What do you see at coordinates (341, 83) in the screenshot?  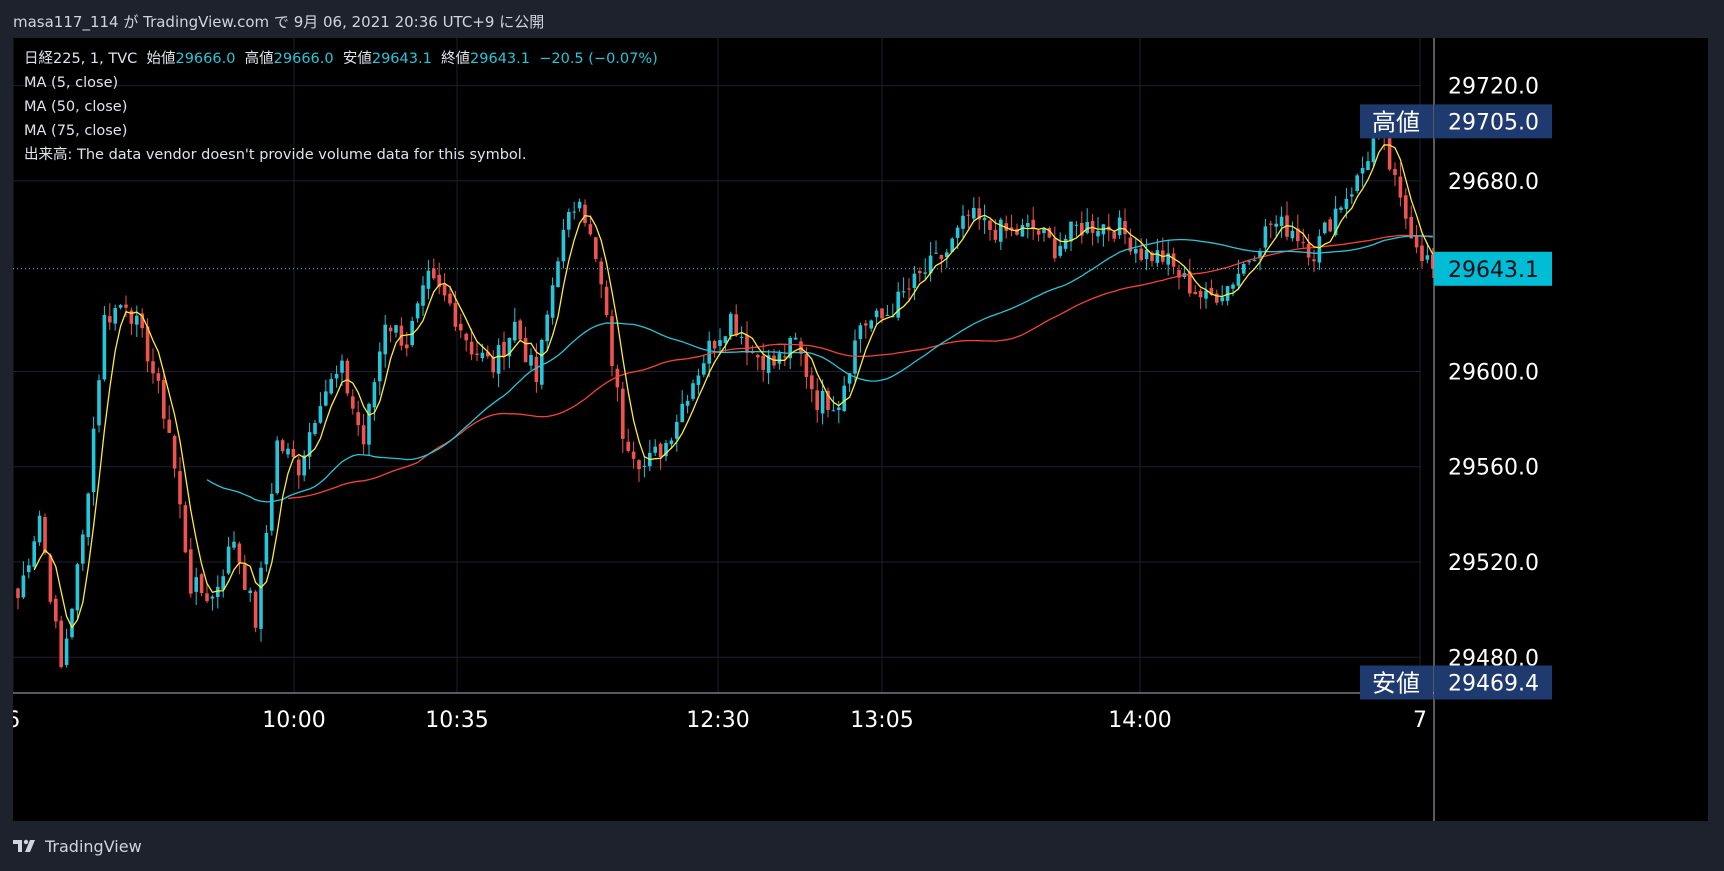 I see `ma5-legend: MA (5, close)` at bounding box center [341, 83].